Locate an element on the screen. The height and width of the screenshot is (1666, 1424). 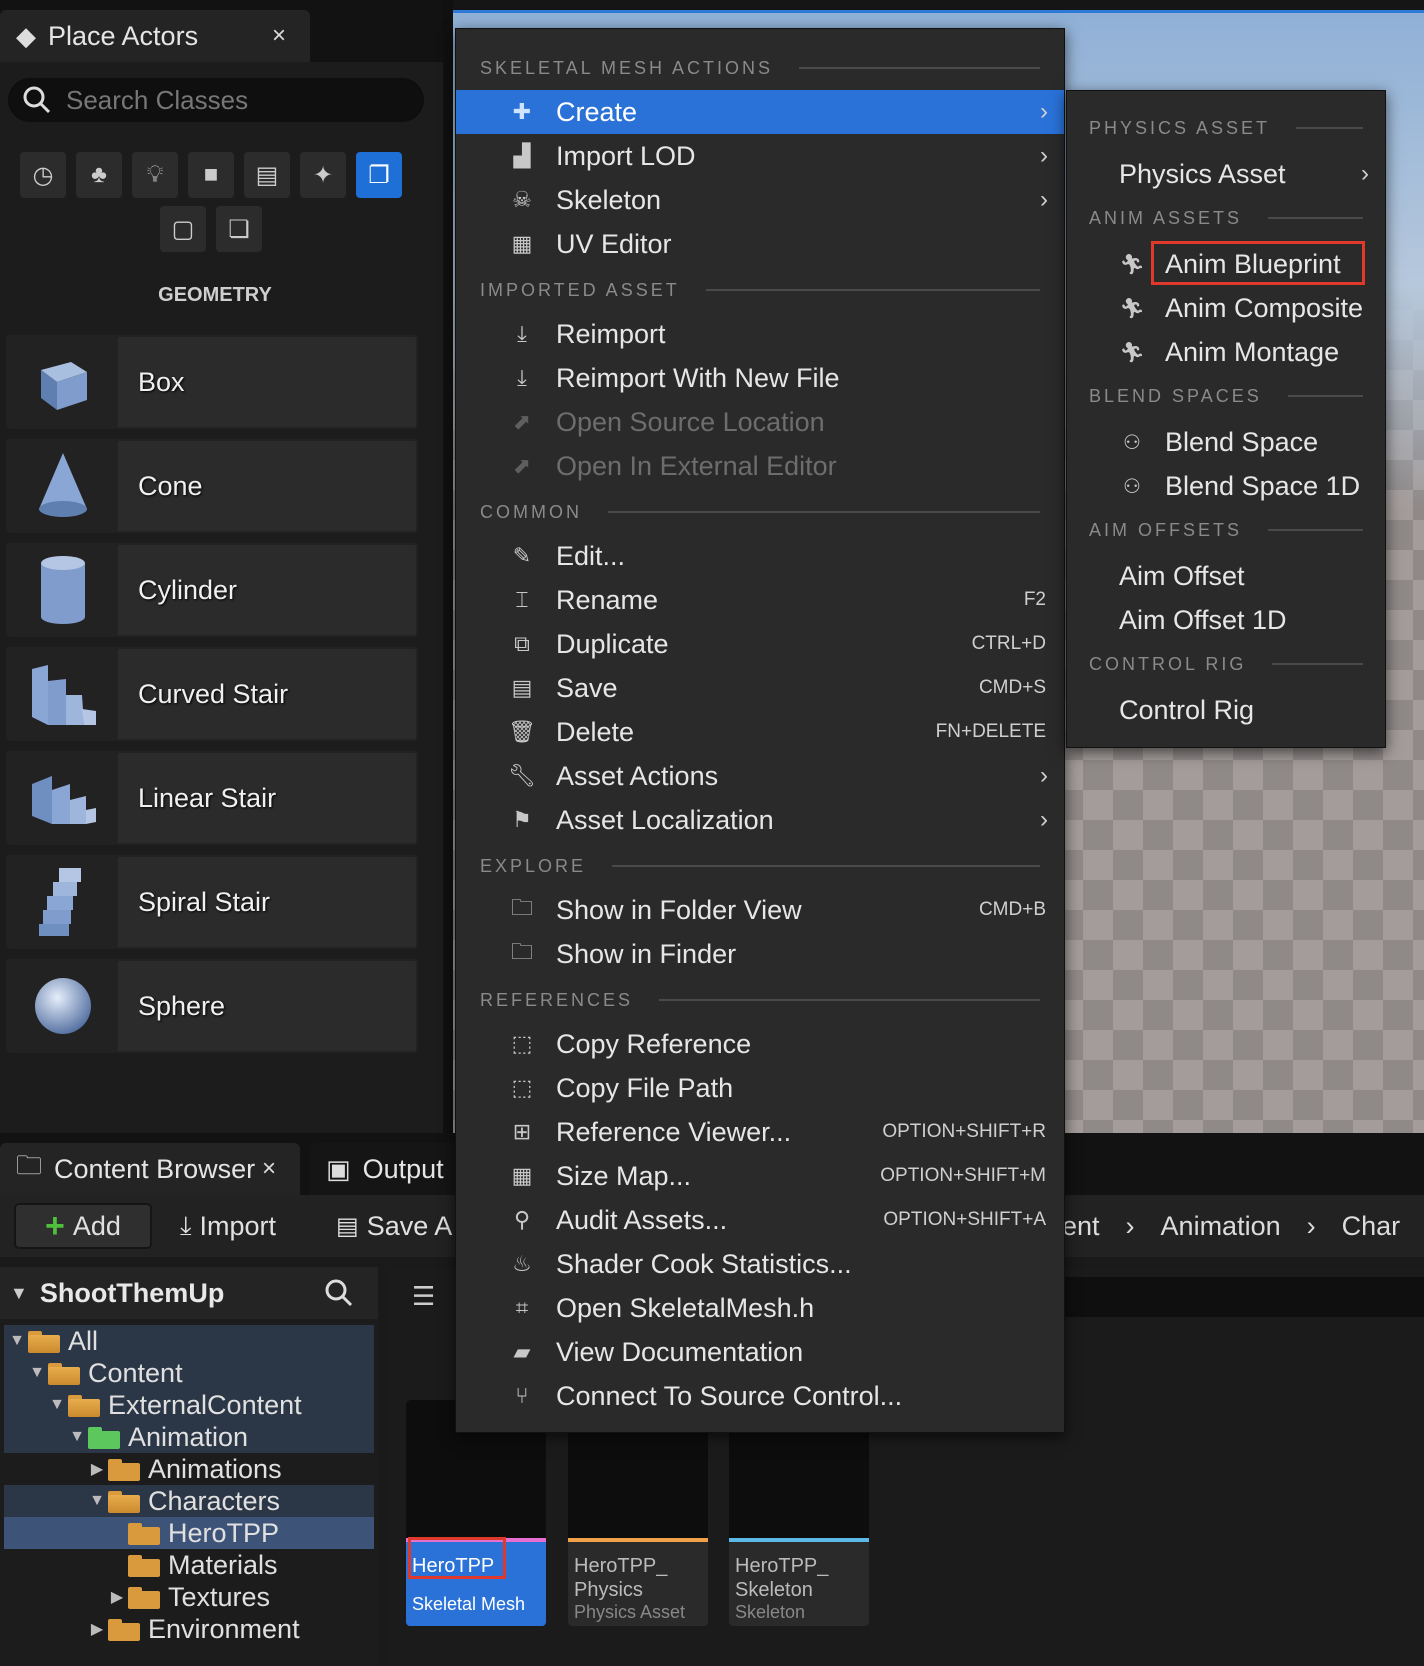
tree-item-externalcontent: ▼ ExternalContent is located at coordinates (189, 1405).